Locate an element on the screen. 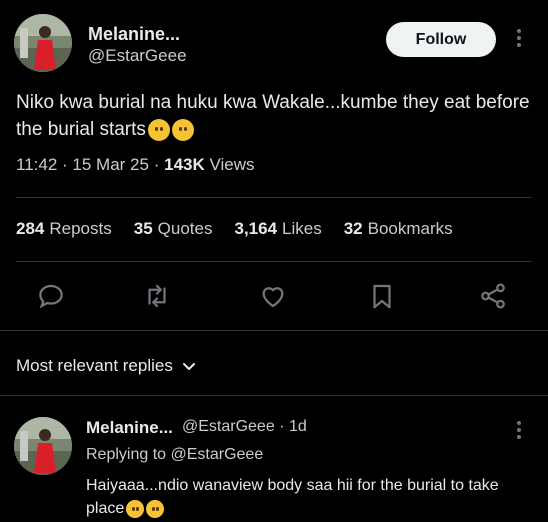 The height and width of the screenshot is (522, 548). replying-to: Replying to @EstarGeee is located at coordinates (174, 455).